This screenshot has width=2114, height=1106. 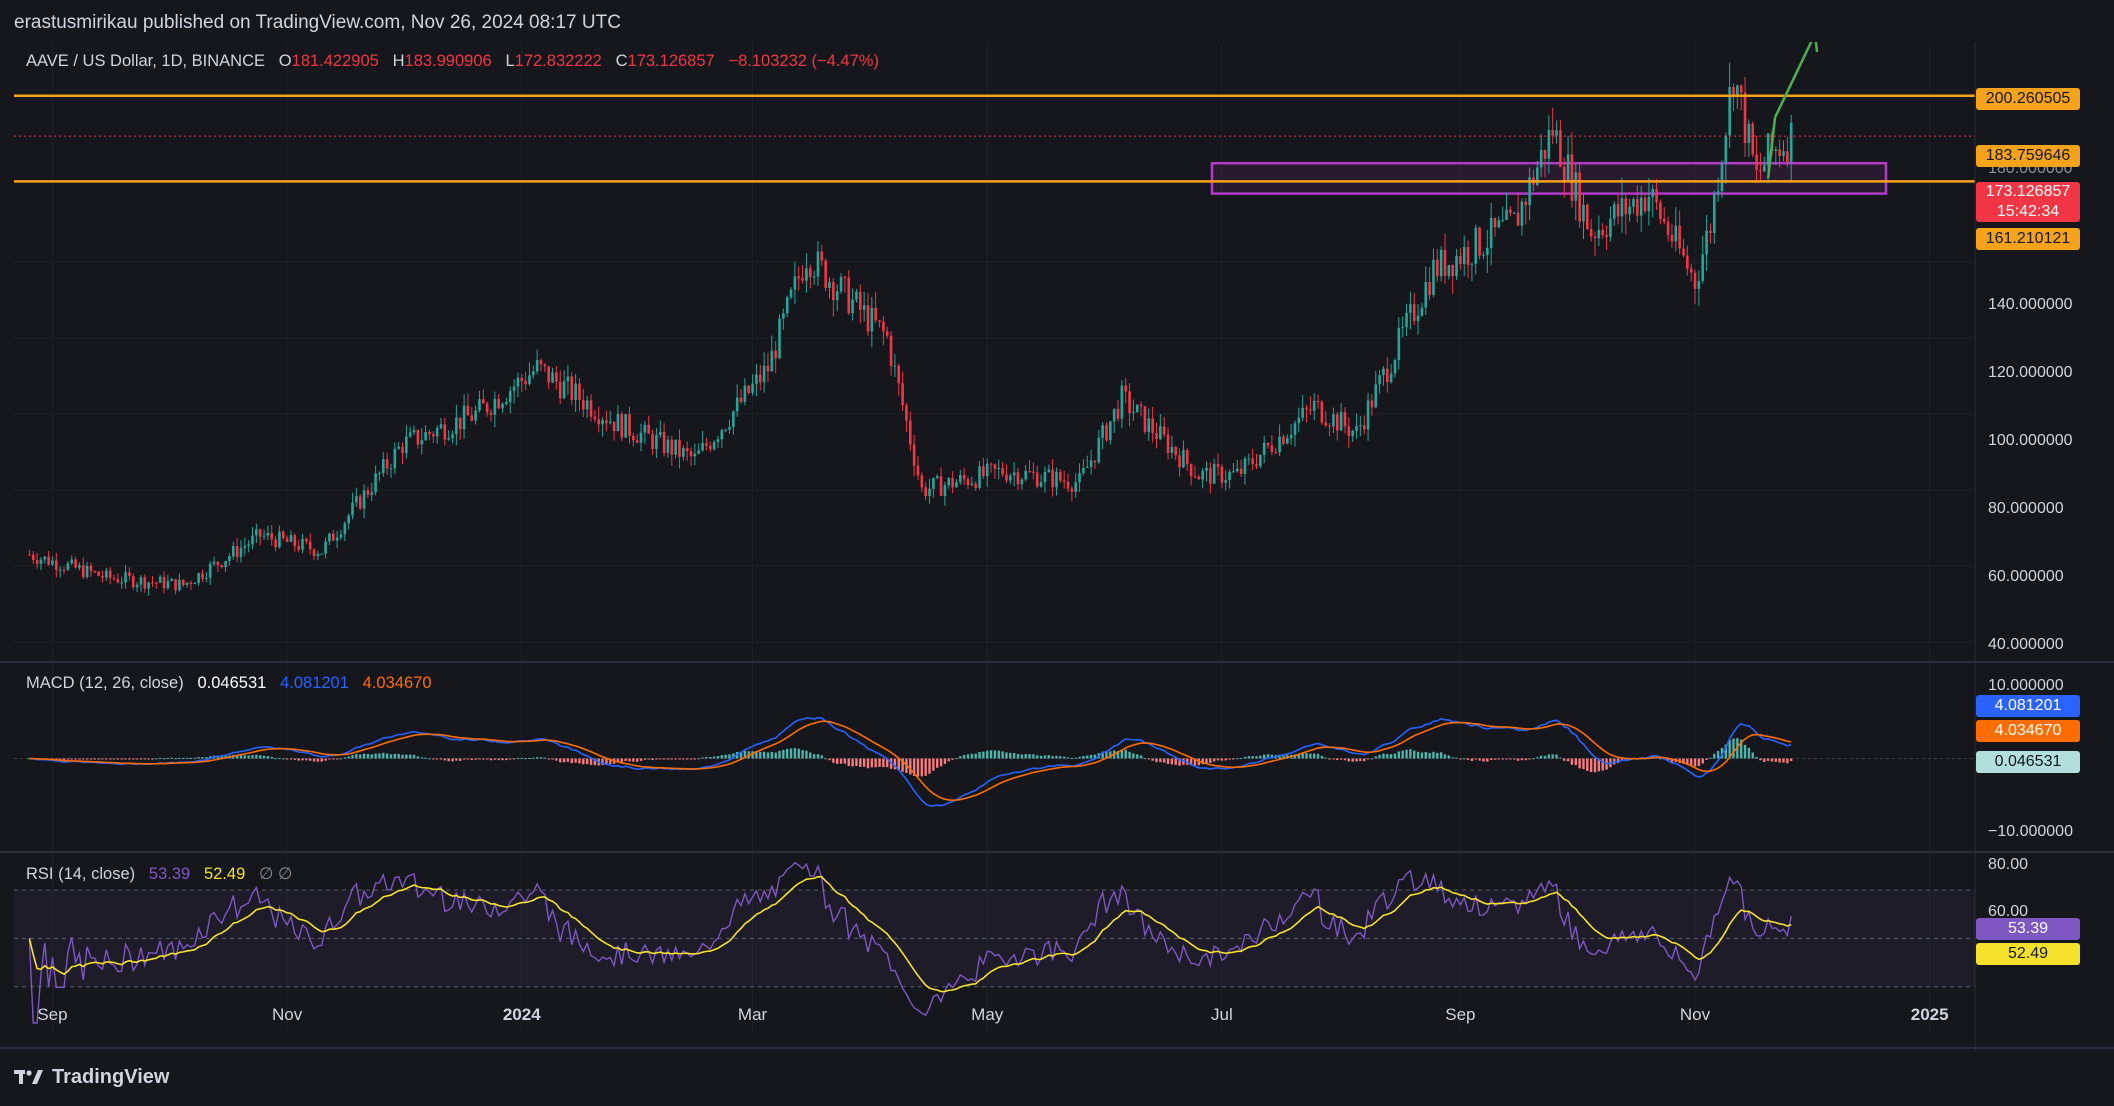 I want to click on time-axis-label: Sep, so click(x=1460, y=1014).